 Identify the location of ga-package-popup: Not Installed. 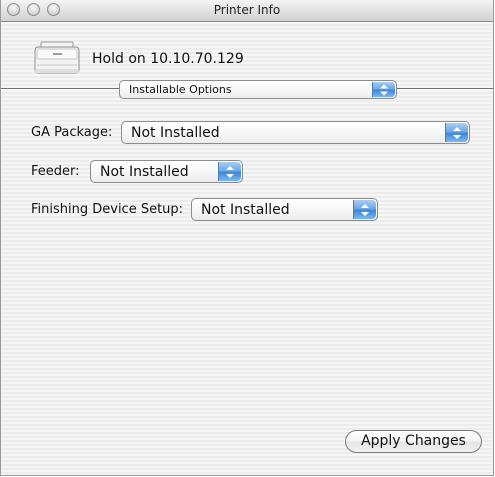
(295, 132).